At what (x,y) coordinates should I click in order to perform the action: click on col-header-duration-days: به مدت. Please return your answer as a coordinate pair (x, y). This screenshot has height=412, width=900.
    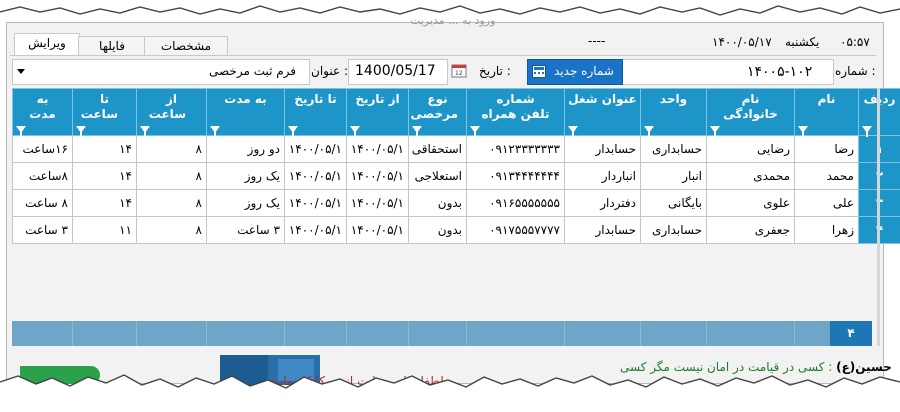
    Looking at the image, I should click on (245, 112).